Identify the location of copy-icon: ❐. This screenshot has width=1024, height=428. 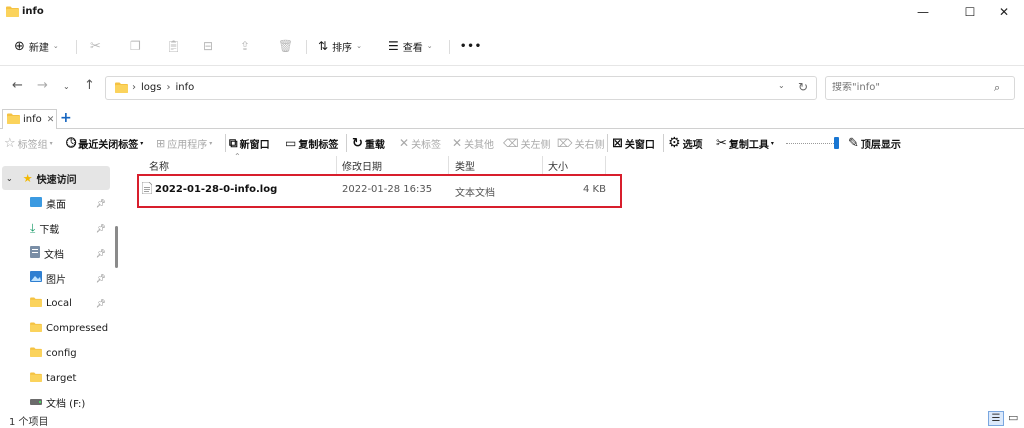
(135, 46).